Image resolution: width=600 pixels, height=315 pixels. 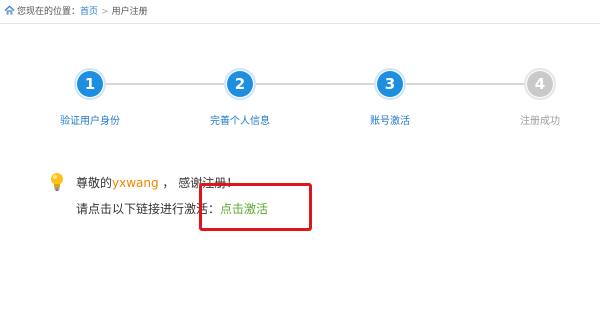 I want to click on breadcrumb-prefix: 您现在的位置：, so click(x=49, y=12).